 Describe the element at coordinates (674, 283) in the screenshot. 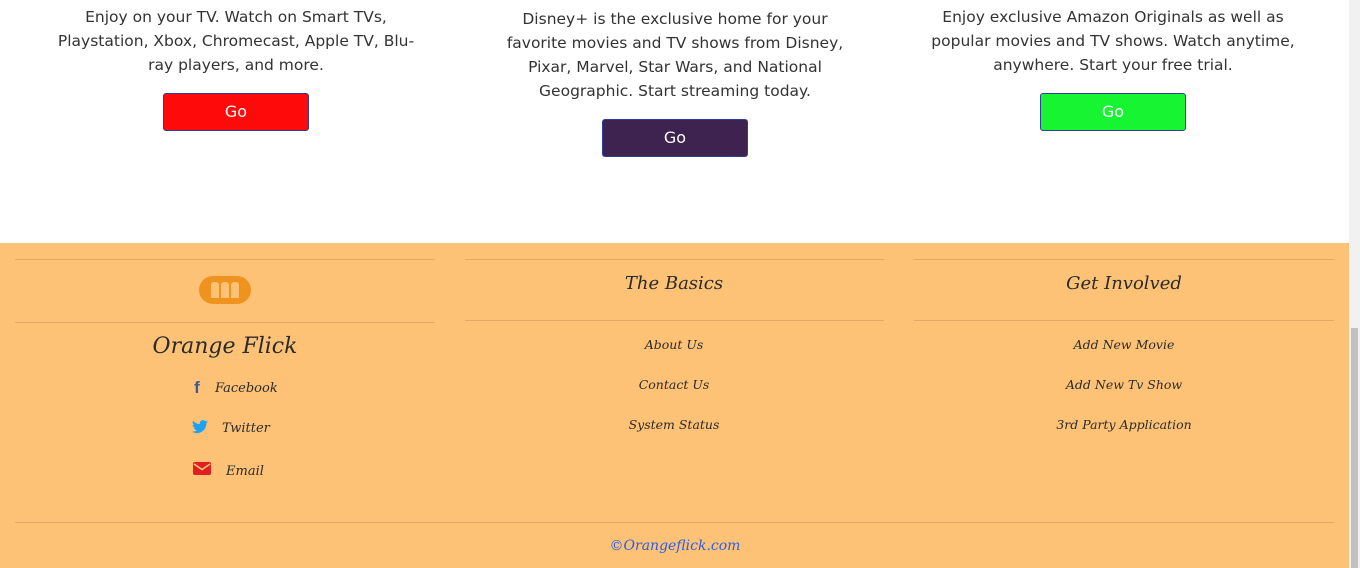

I see `basics-title: The Basics` at that location.